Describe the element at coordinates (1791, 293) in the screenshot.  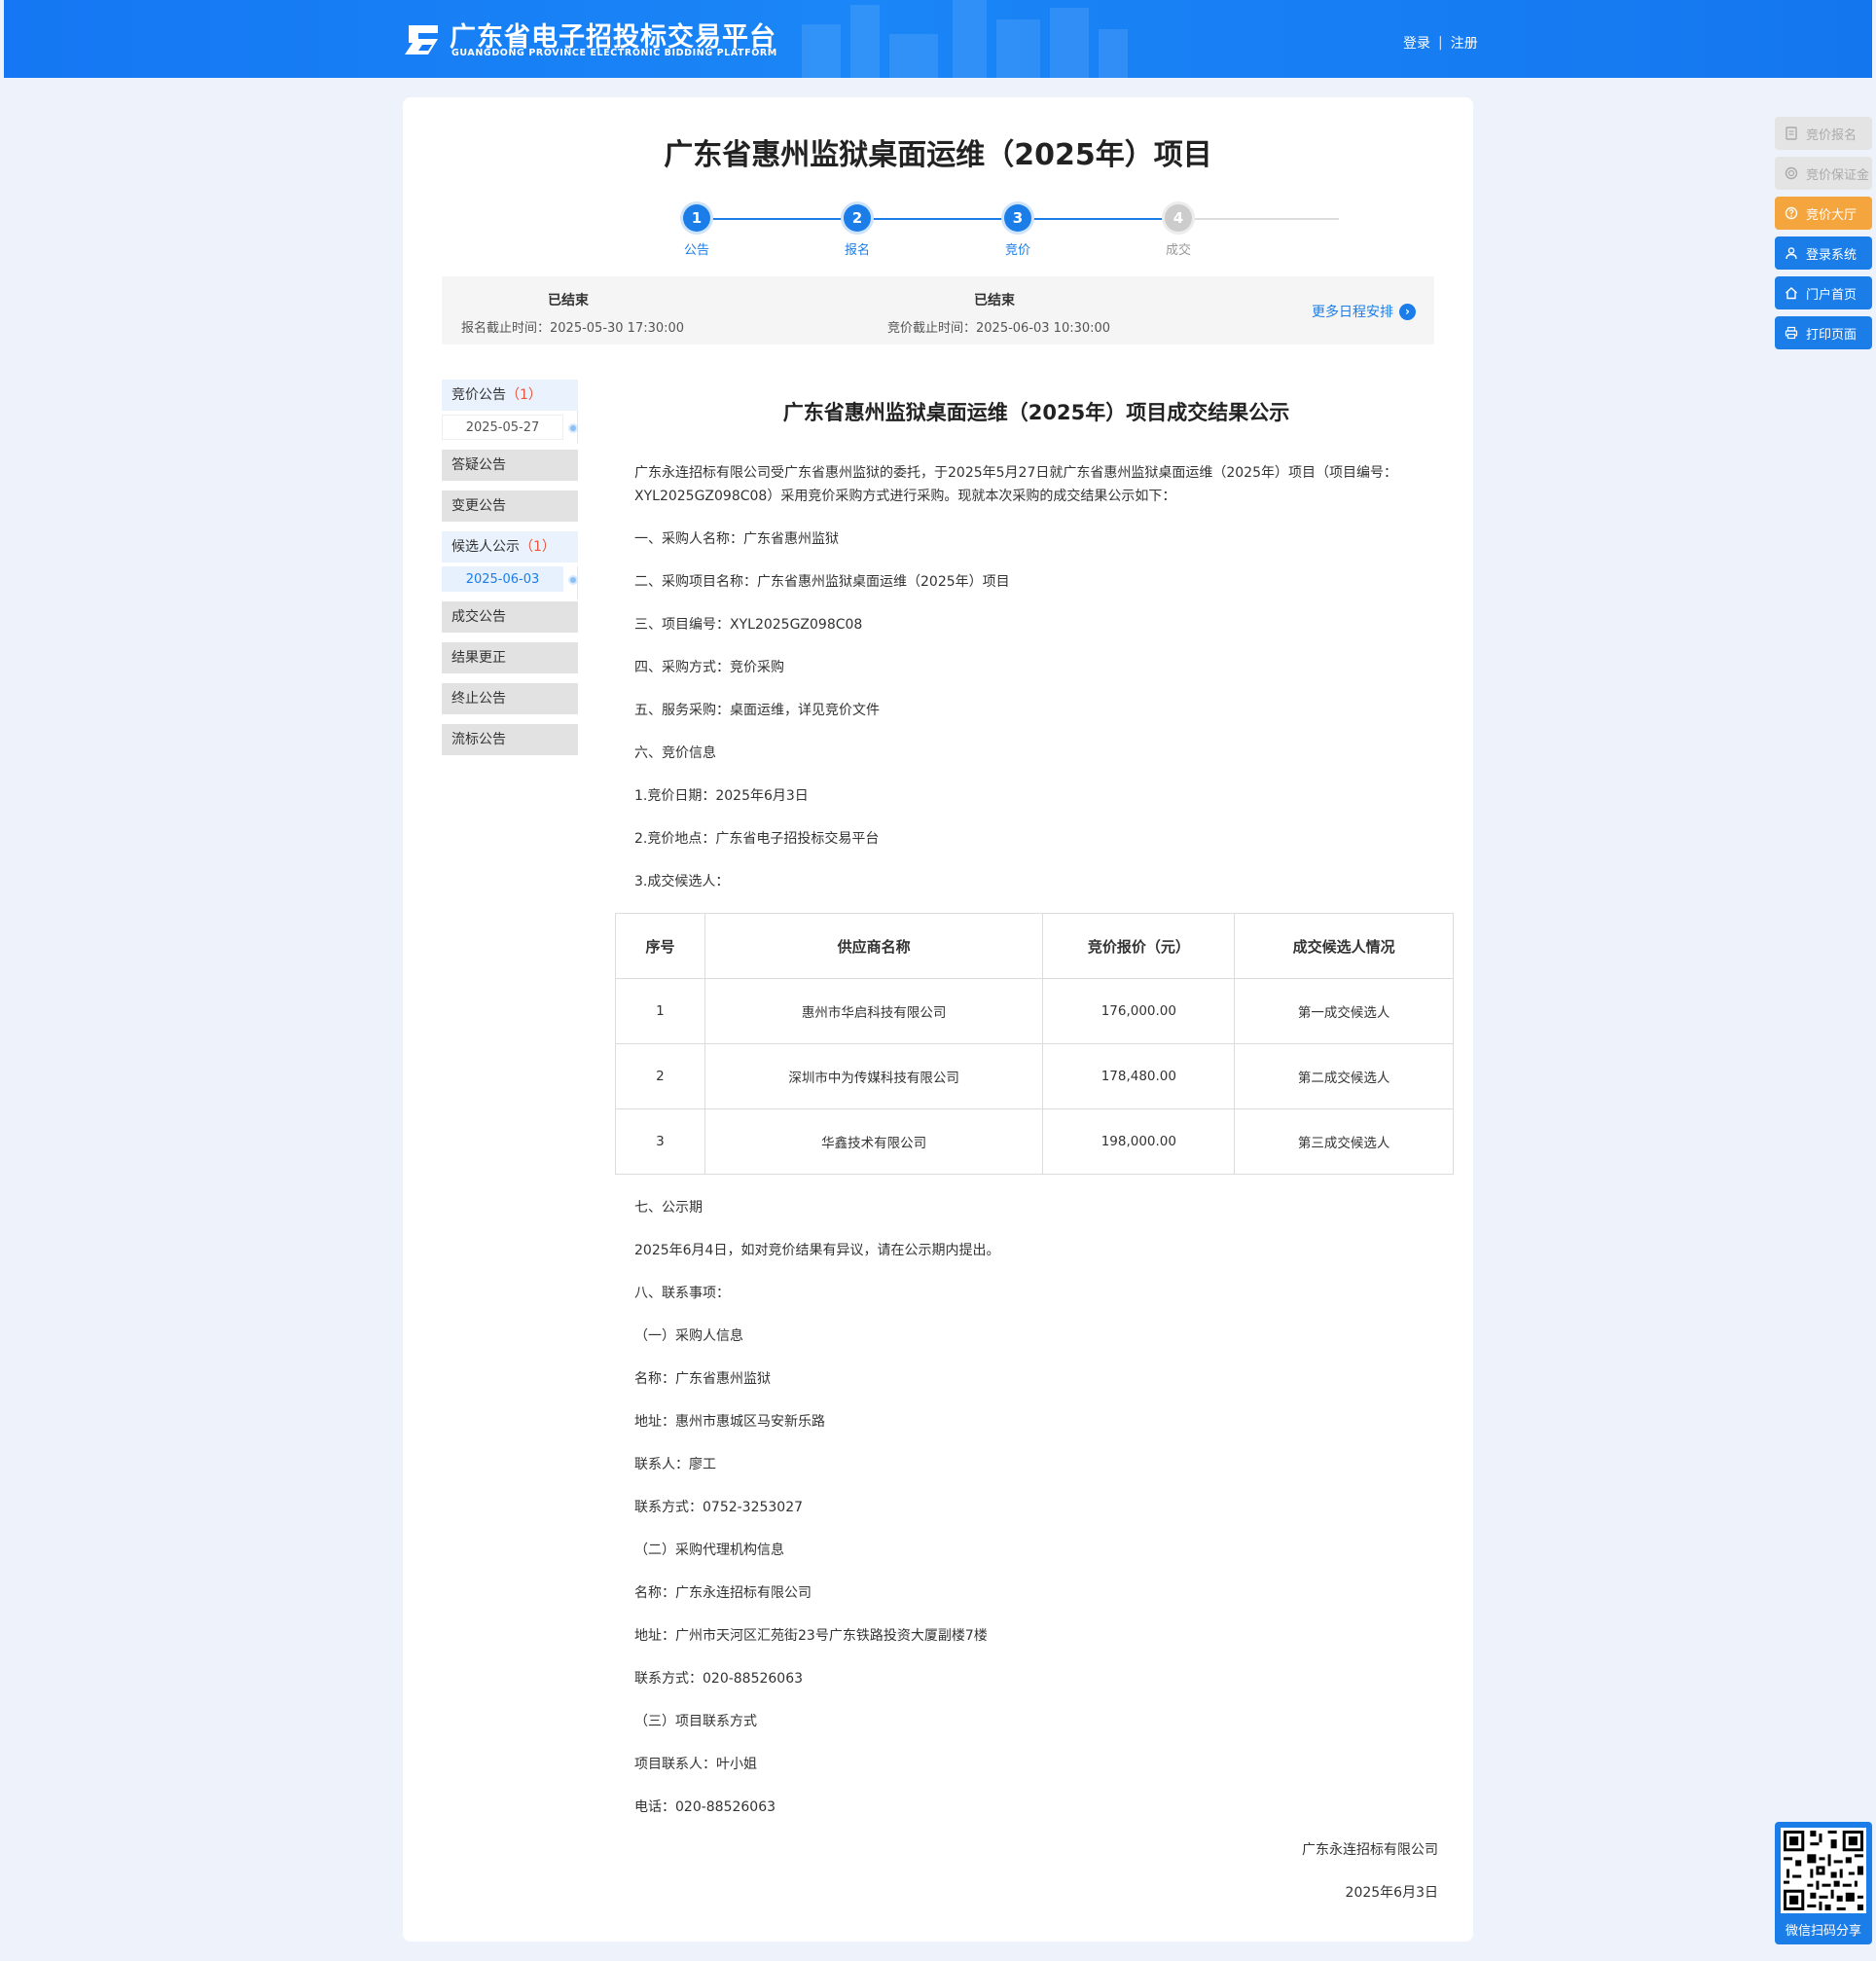
I see `home-icon` at that location.